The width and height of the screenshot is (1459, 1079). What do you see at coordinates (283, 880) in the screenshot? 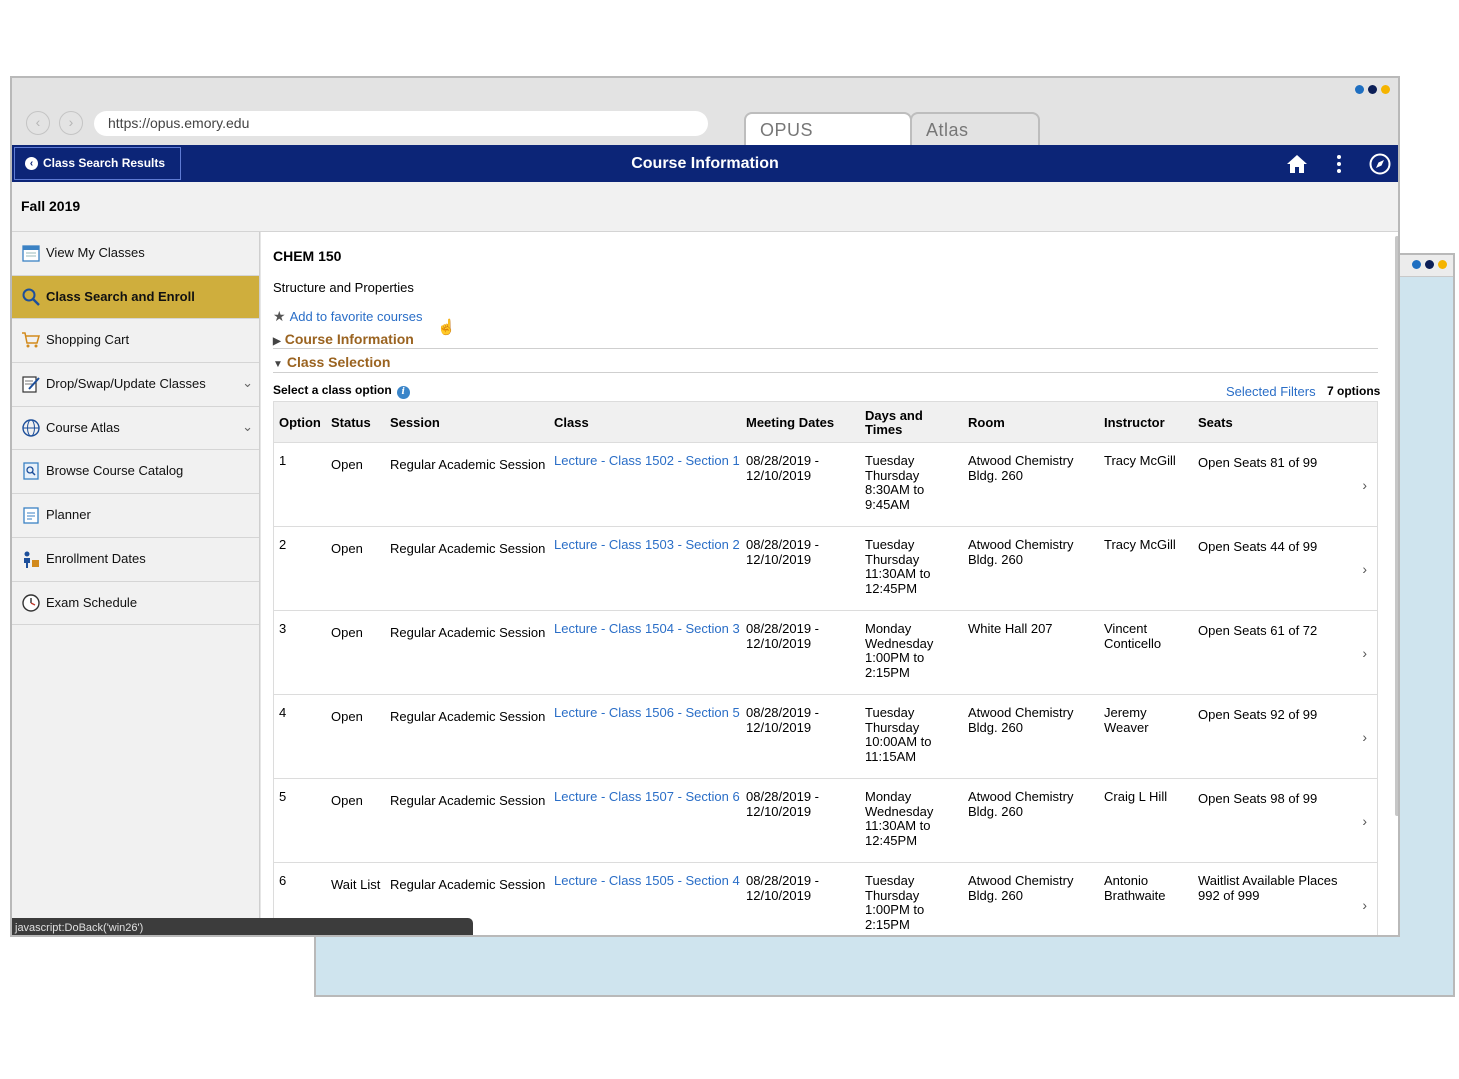
I see `cell-option: 6` at bounding box center [283, 880].